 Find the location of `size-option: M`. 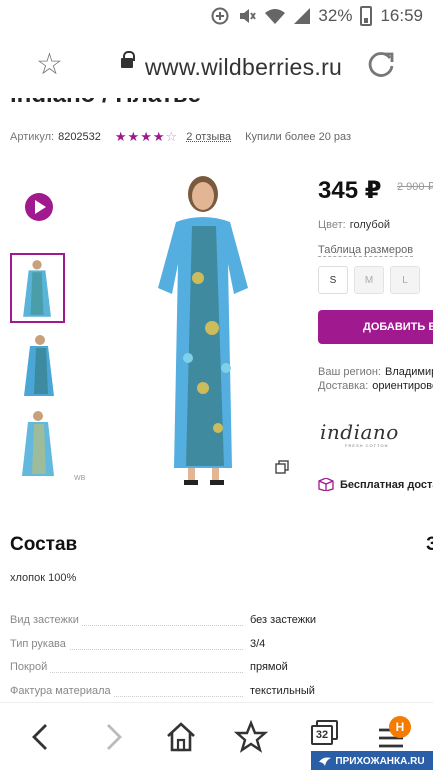

size-option: M is located at coordinates (369, 280).